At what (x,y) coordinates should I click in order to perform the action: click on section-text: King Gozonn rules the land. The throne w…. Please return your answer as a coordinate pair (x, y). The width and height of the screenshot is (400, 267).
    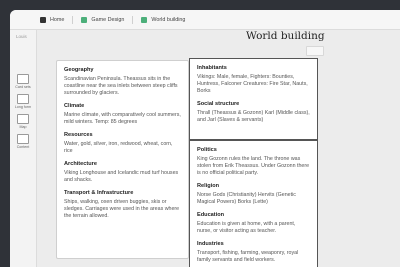
    Looking at the image, I should click on (253, 166).